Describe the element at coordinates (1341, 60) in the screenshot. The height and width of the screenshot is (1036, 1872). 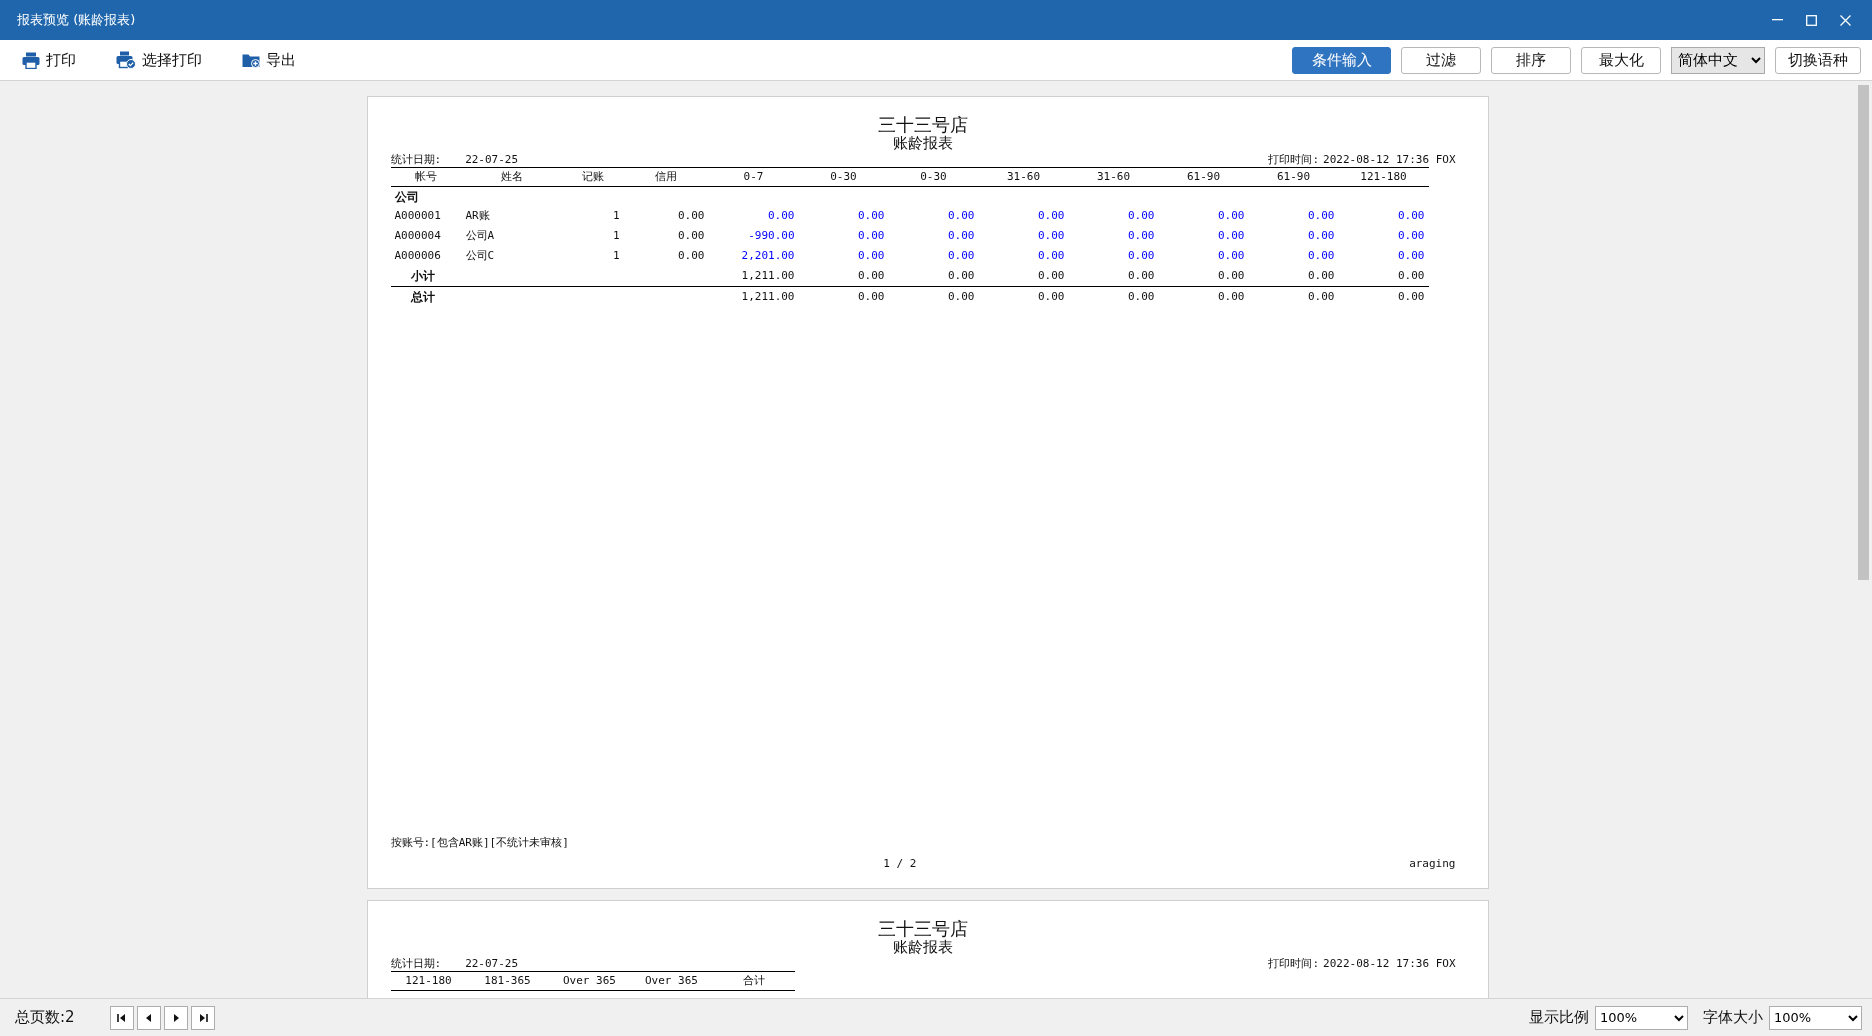
I see `toolbar-button: 条件输入` at that location.